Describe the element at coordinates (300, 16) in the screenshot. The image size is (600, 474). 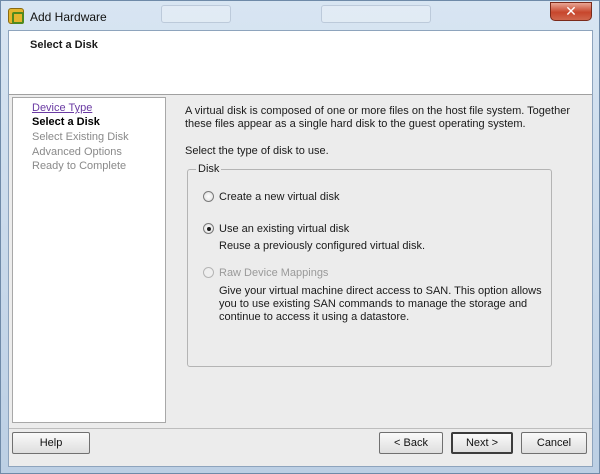
I see `title-bar: Add Hardware ✕` at that location.